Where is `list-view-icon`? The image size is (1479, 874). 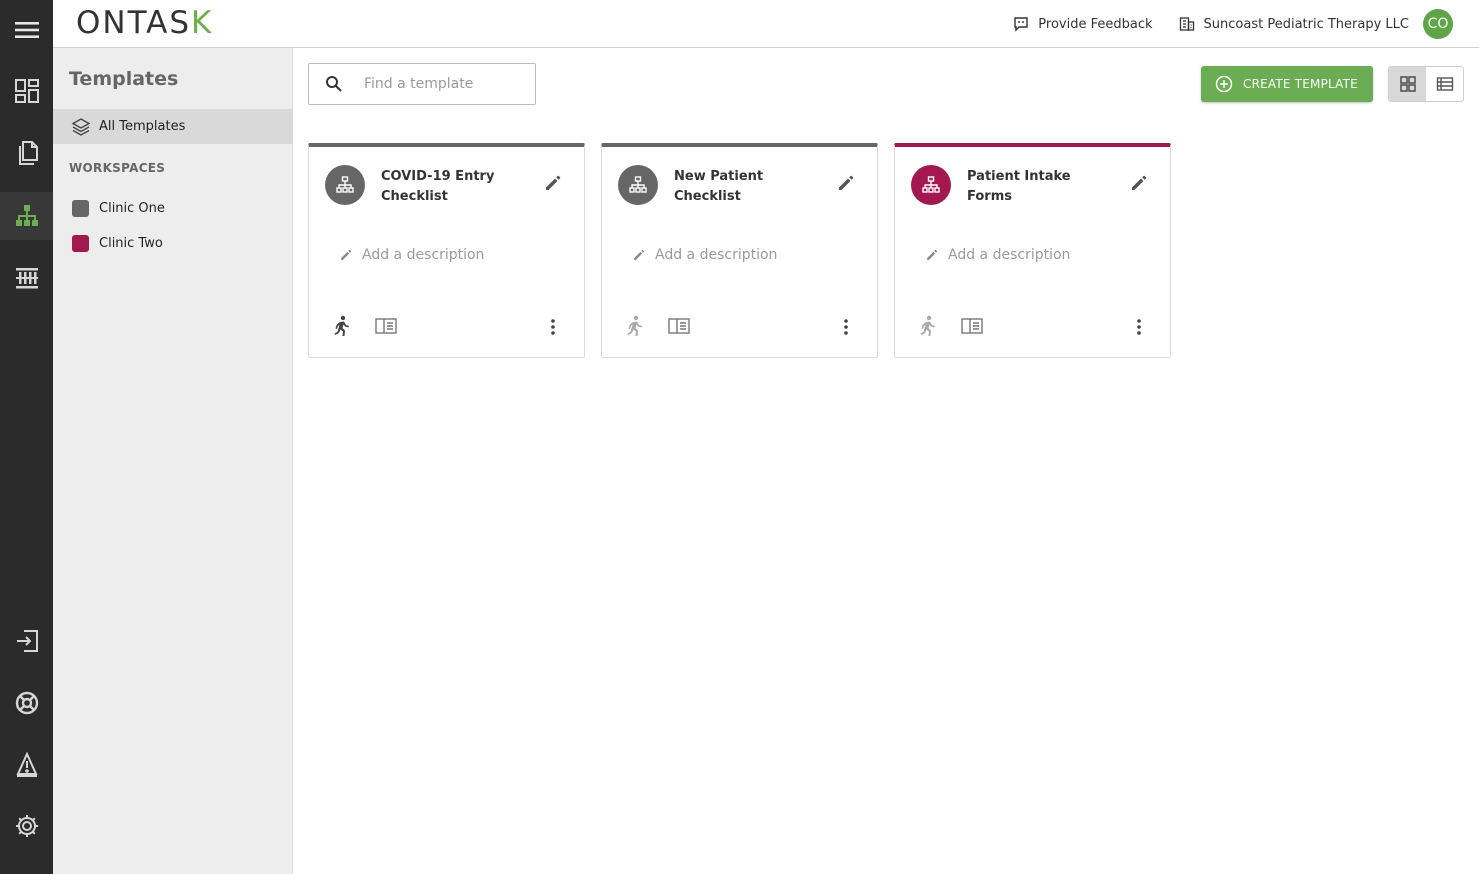
list-view-icon is located at coordinates (1444, 84).